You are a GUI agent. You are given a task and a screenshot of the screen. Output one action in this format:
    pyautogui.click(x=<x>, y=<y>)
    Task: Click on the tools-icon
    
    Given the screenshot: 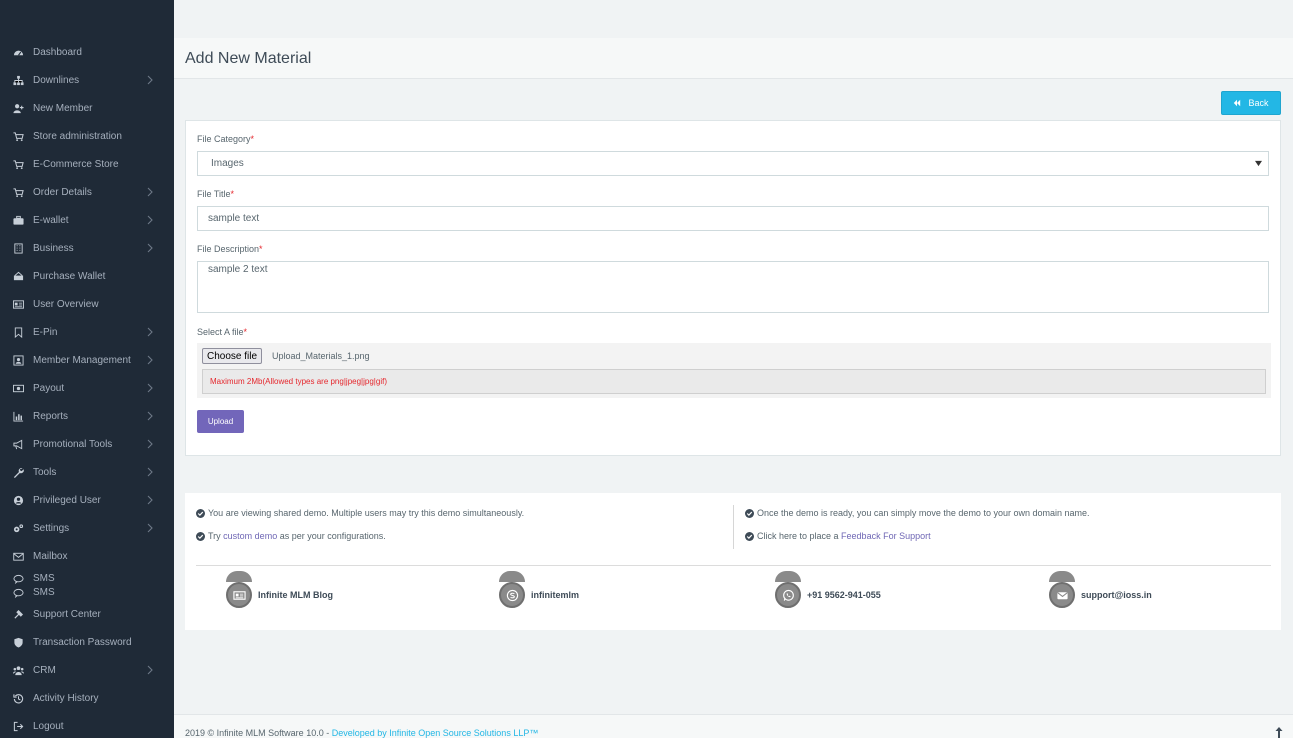 What is the action you would take?
    pyautogui.click(x=18, y=614)
    